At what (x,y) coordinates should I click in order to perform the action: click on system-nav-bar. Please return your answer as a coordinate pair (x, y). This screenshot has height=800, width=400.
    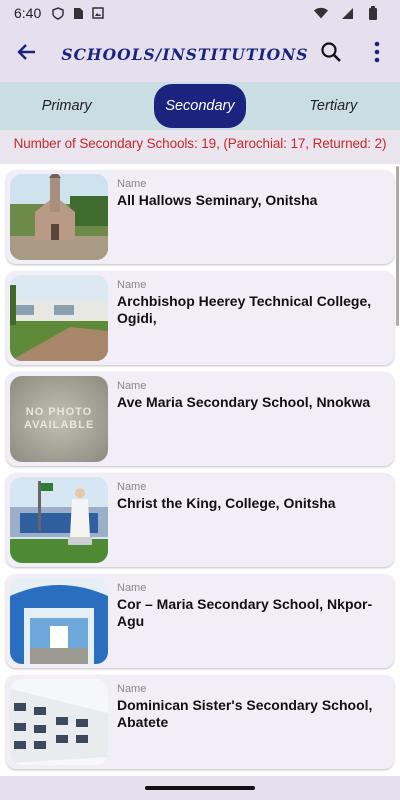
    Looking at the image, I should click on (200, 788).